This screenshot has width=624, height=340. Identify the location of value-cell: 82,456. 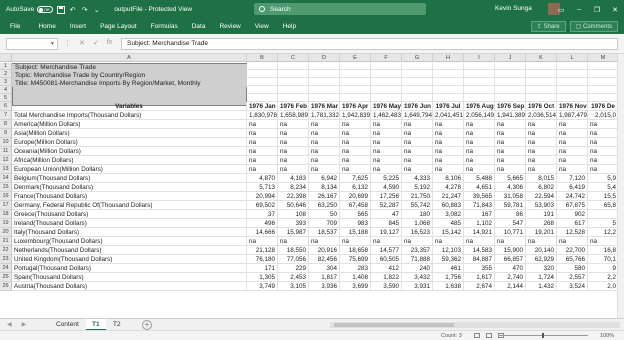
(324, 259).